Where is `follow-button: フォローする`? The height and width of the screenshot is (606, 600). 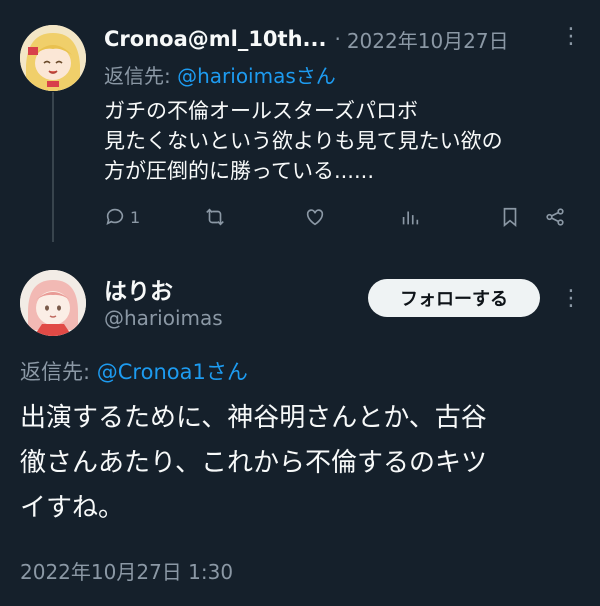 follow-button: フォローする is located at coordinates (454, 298).